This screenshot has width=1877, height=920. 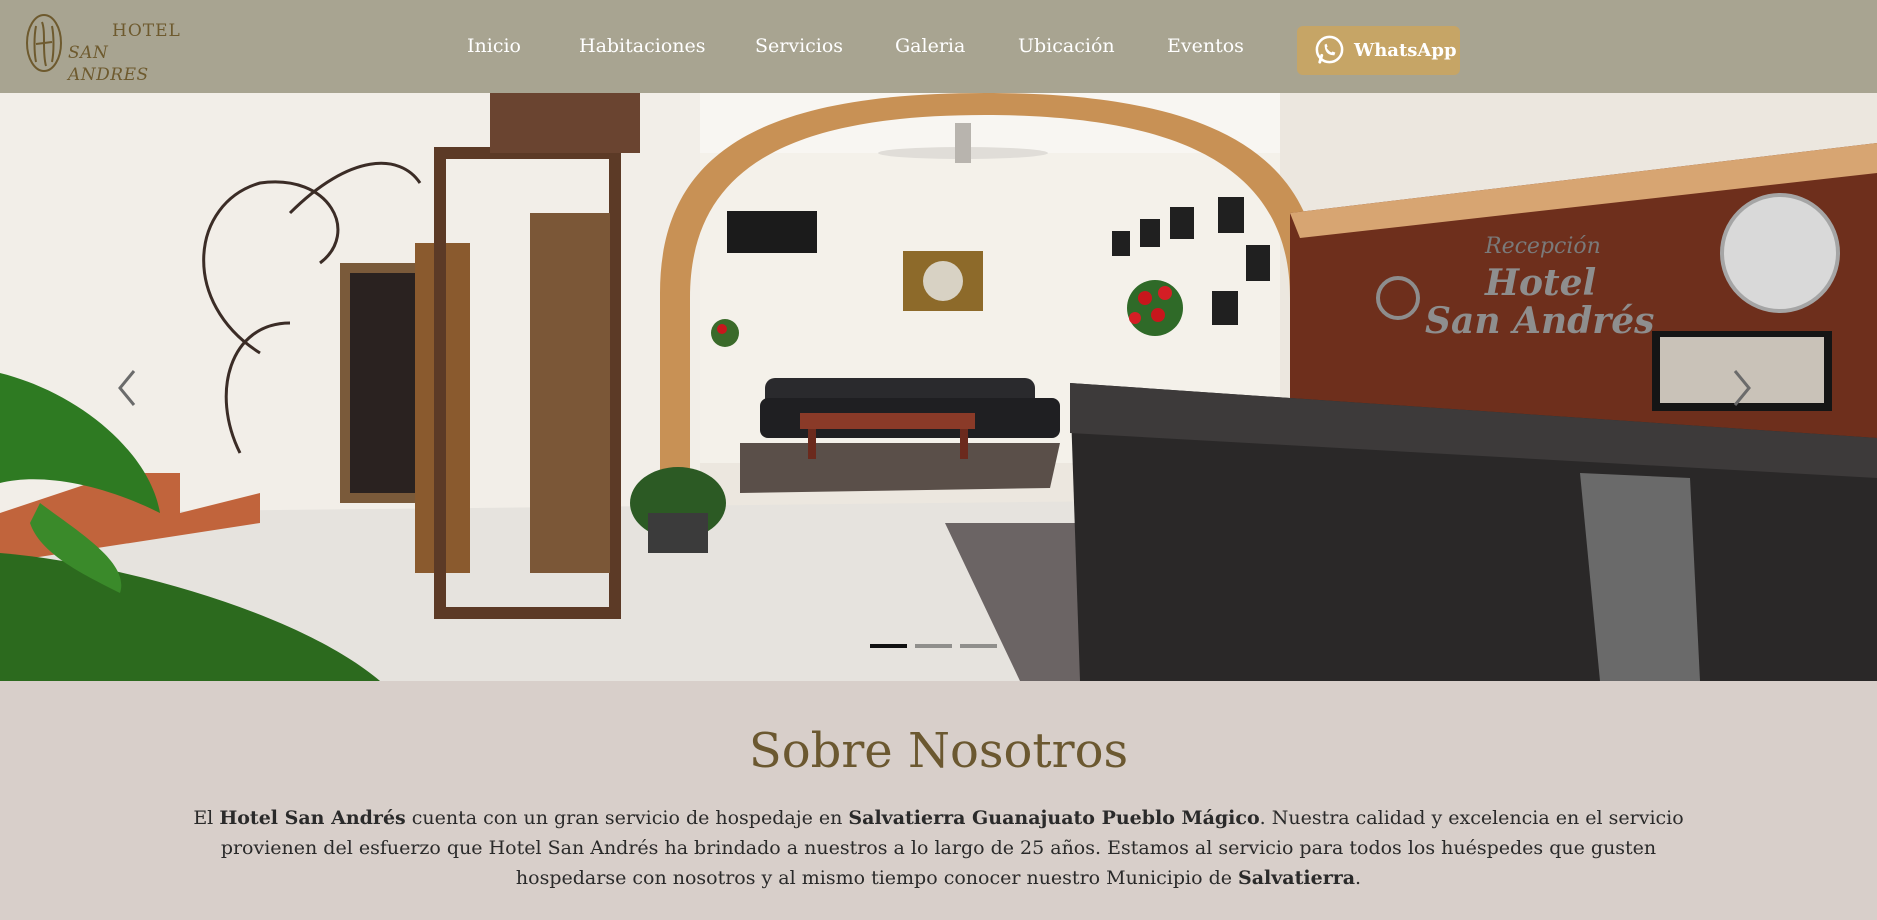 I want to click on about-location: Salvatierra Guanajuato Pueblo Mágico, so click(x=1054, y=818).